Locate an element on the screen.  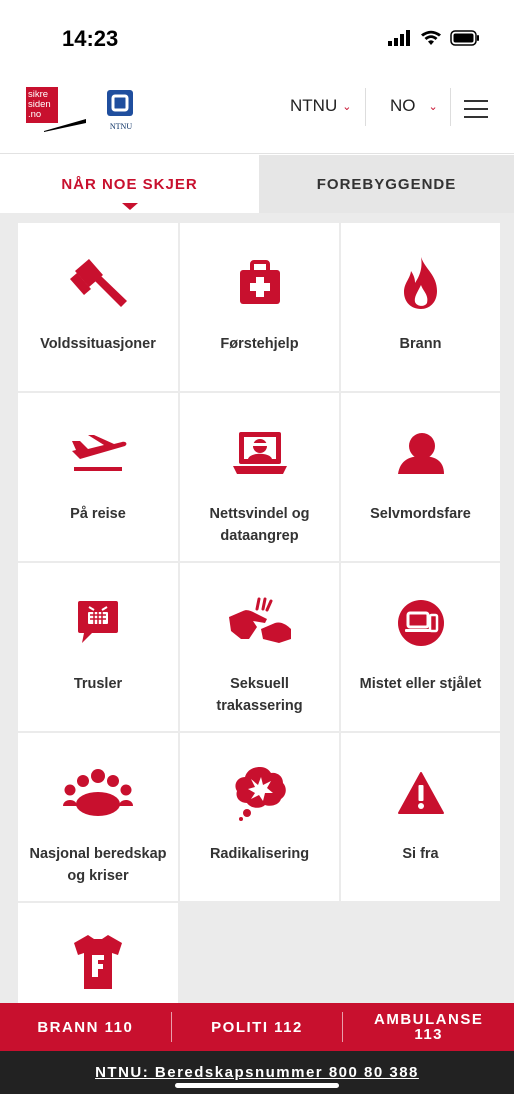
call-ambulance-number: 113 is located at coordinates (429, 1034).